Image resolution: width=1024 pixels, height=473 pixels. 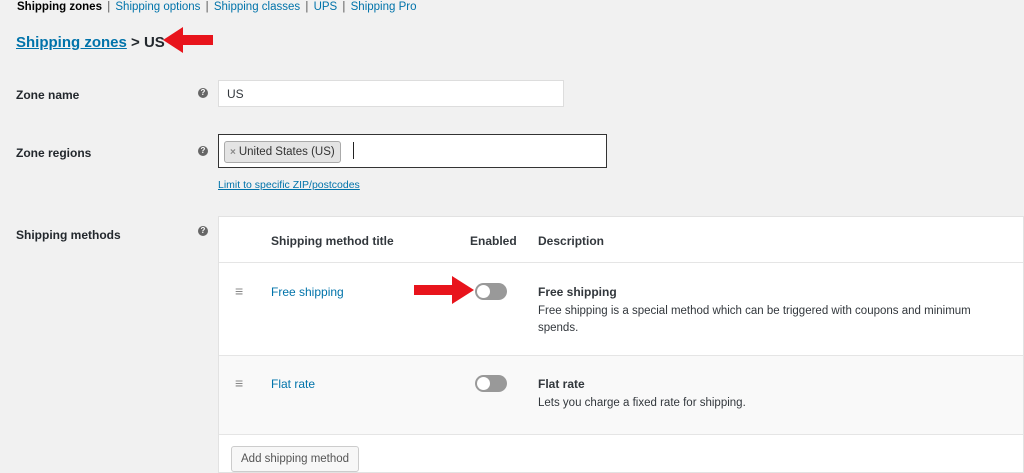 I want to click on subnav-shipping-pro: Shipping Pro, so click(x=384, y=7).